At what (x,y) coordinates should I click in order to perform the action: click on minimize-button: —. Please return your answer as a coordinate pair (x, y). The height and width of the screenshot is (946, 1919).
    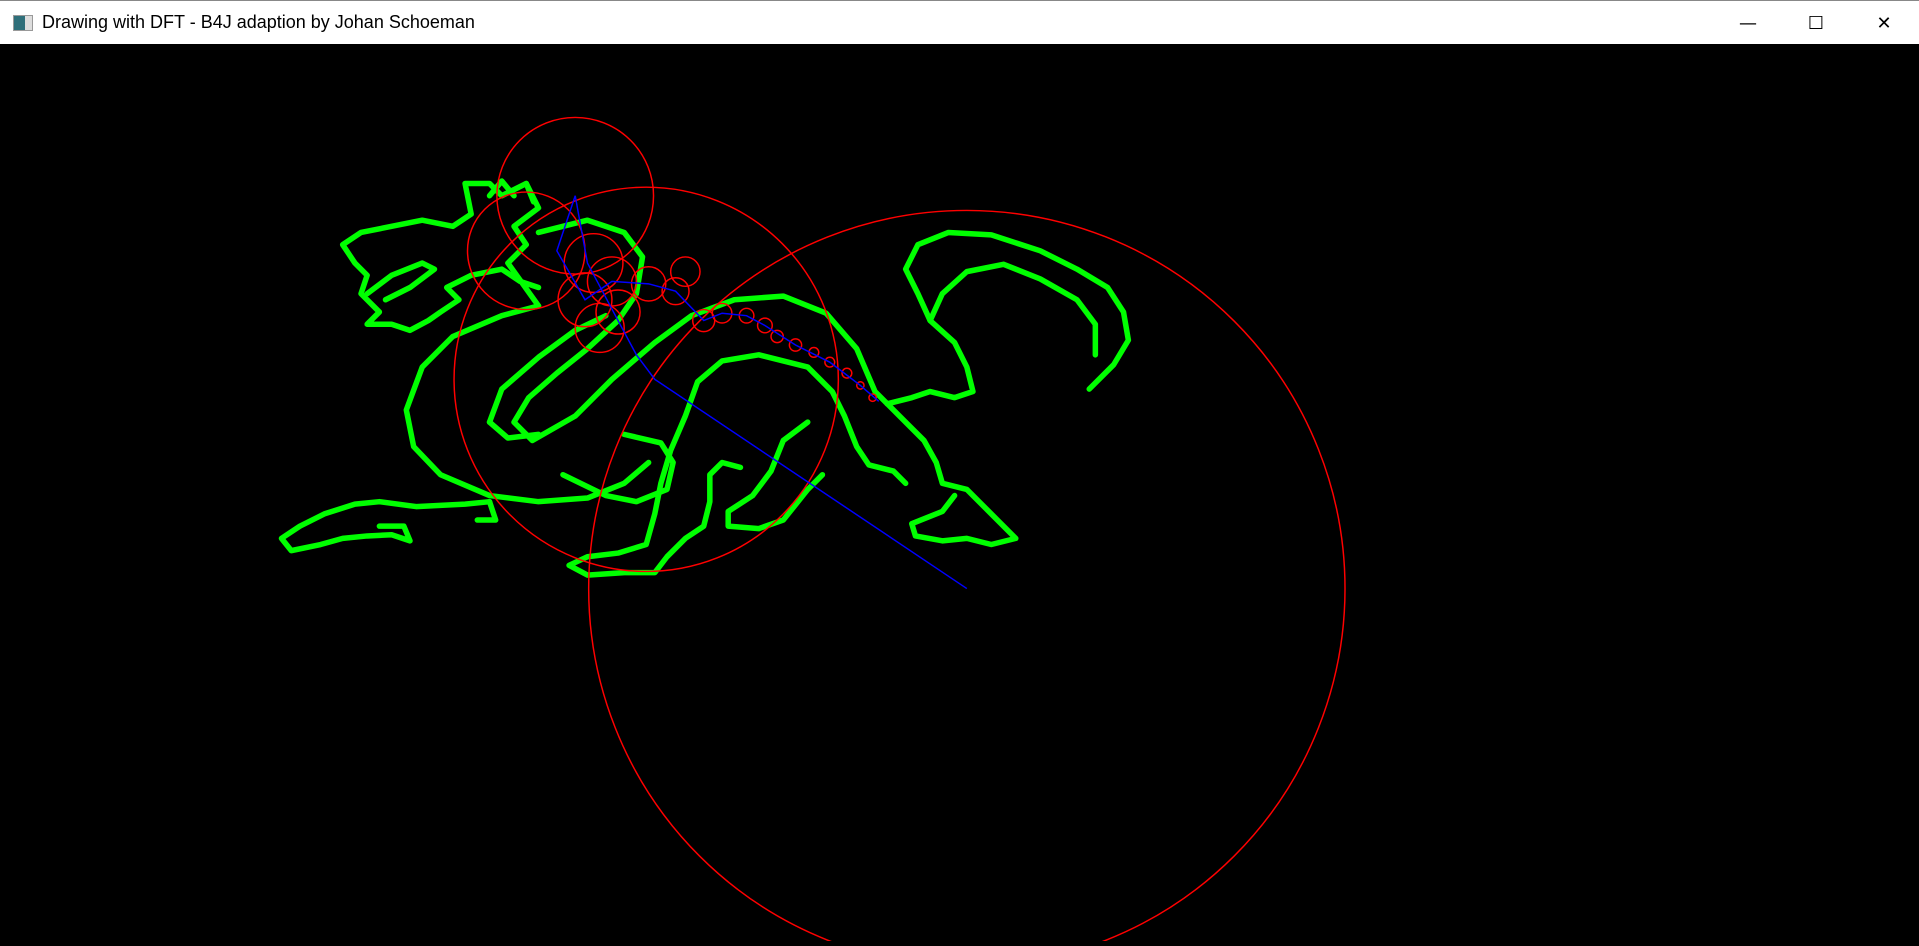
    Looking at the image, I should click on (1748, 23).